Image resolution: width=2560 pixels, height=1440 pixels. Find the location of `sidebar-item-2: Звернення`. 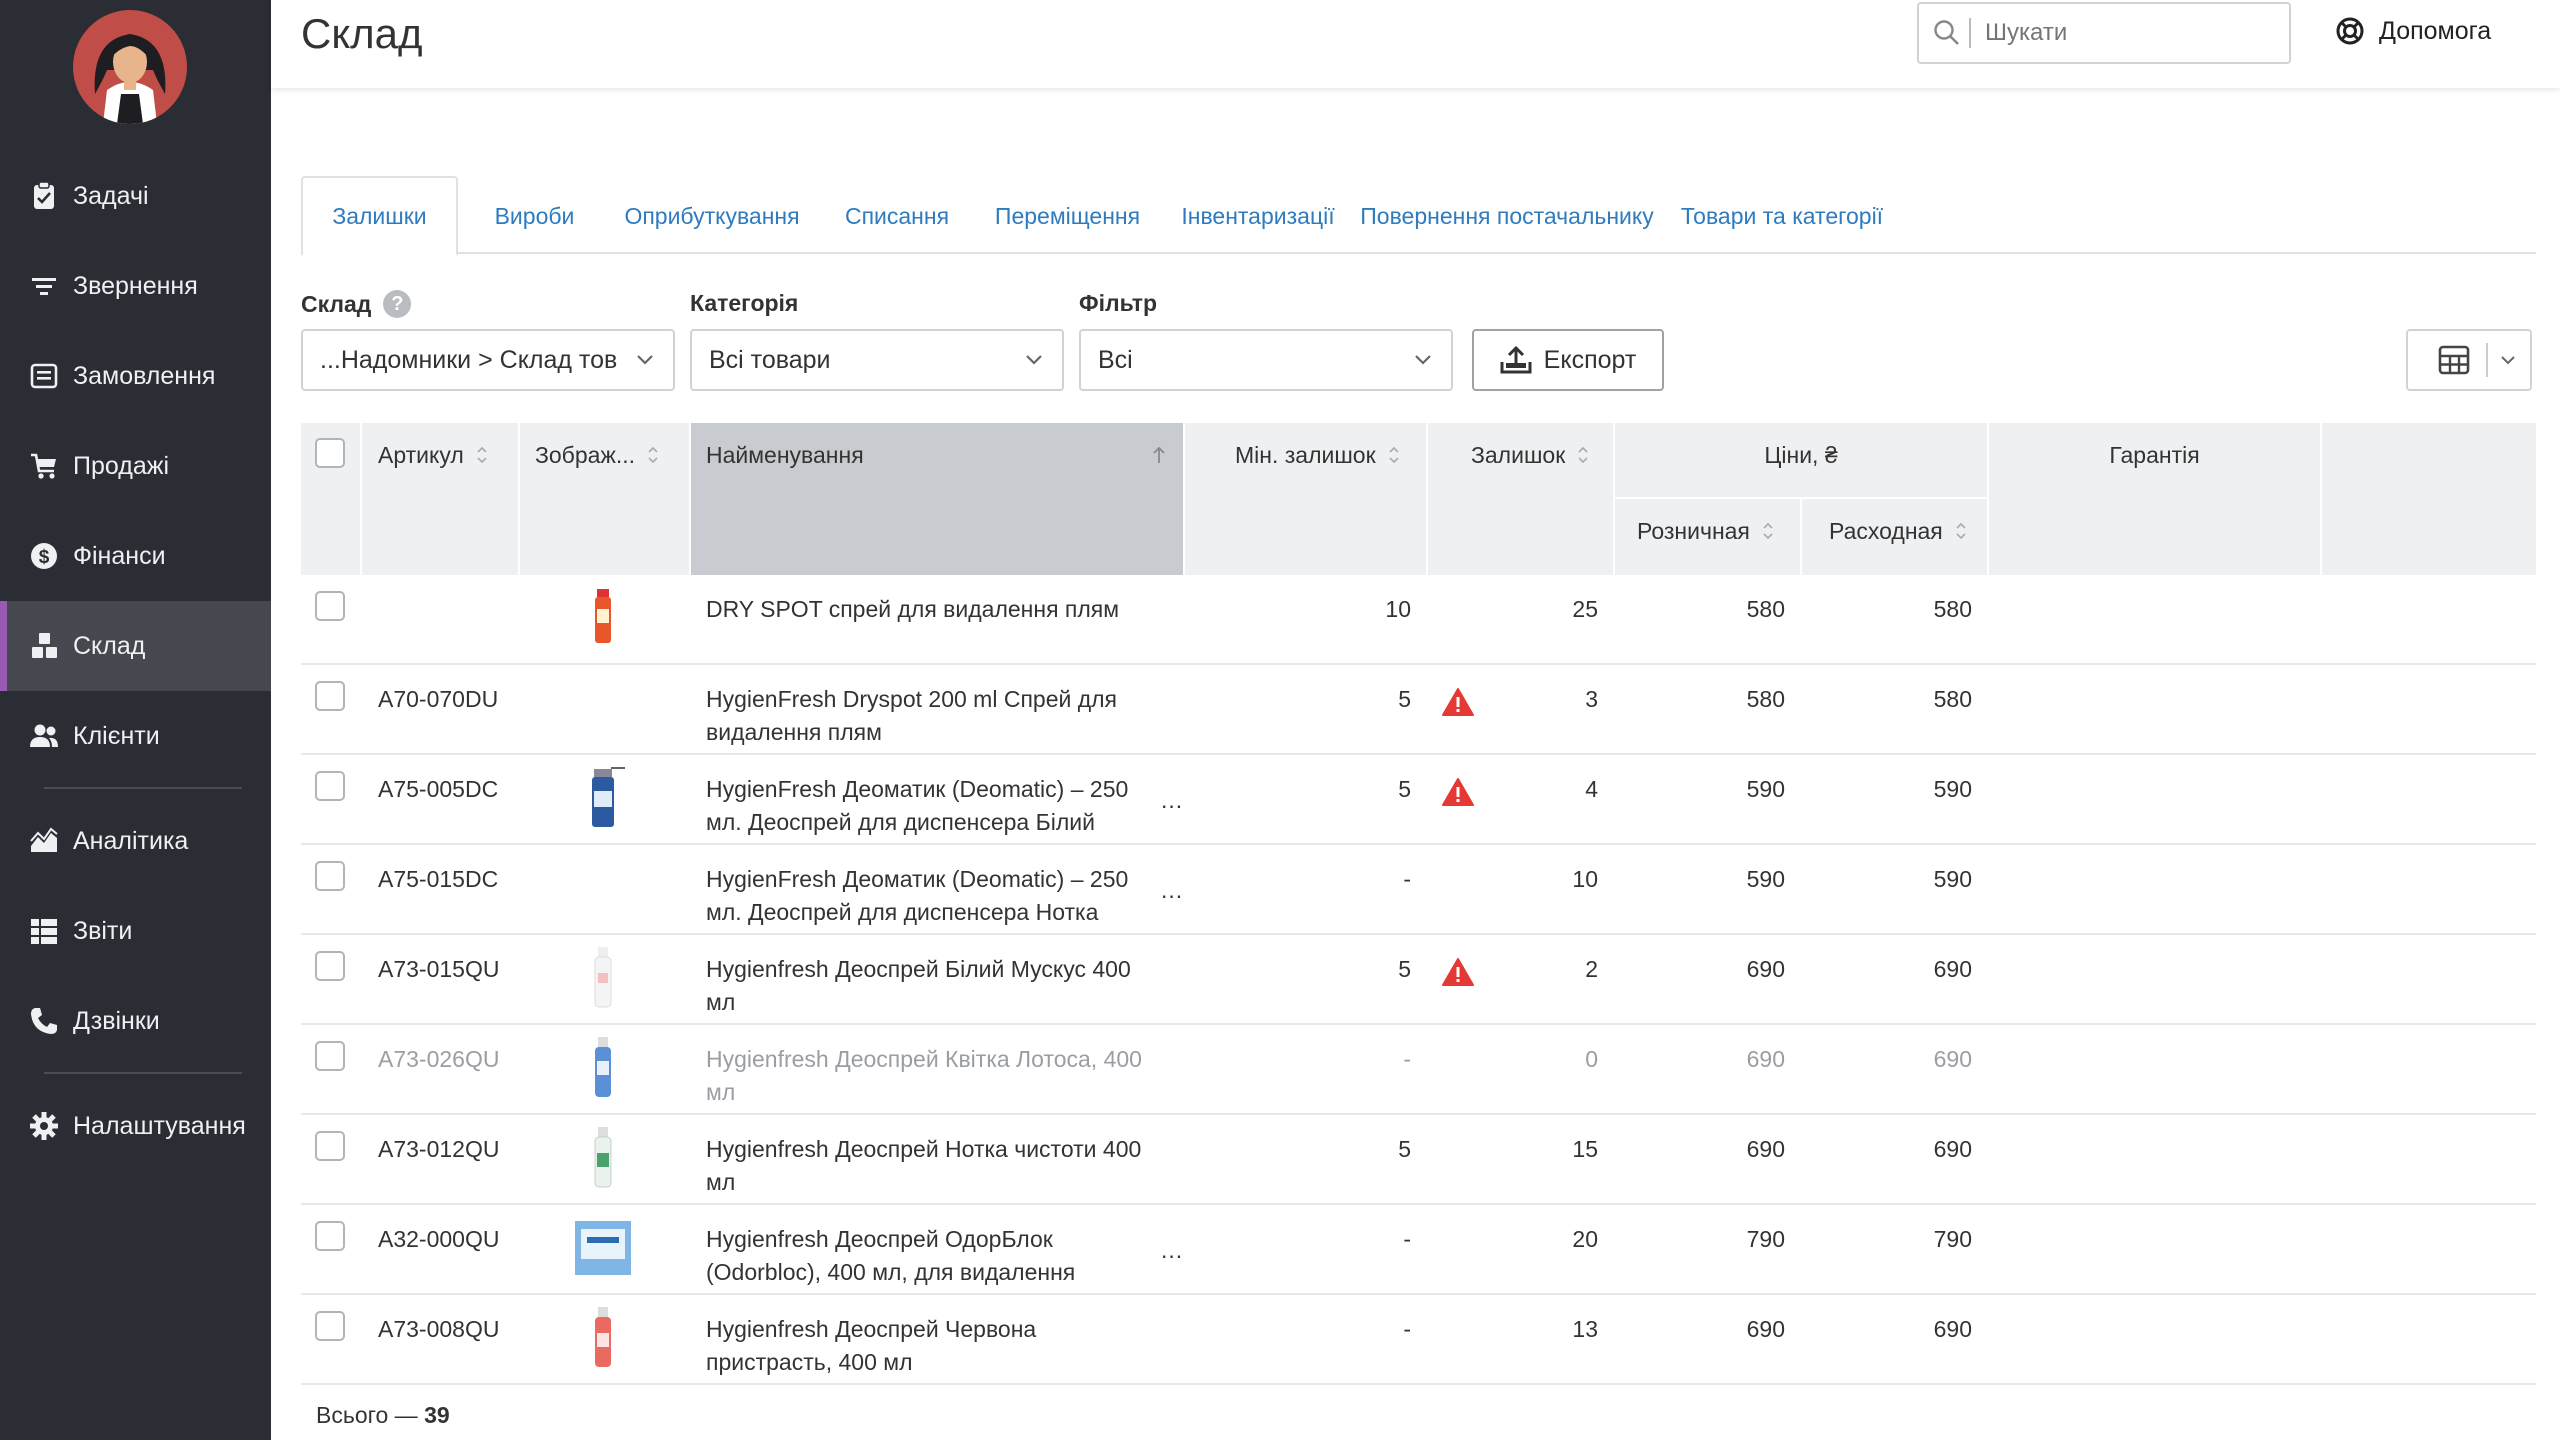

sidebar-item-2: Звернення is located at coordinates (135, 286).